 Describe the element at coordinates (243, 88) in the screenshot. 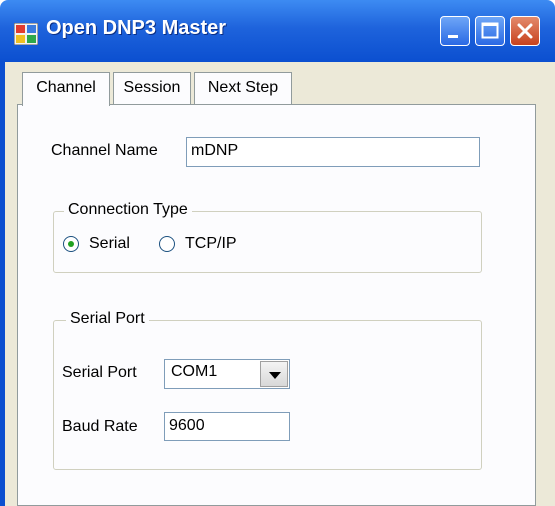

I see `tab-next-step: Next Step` at that location.